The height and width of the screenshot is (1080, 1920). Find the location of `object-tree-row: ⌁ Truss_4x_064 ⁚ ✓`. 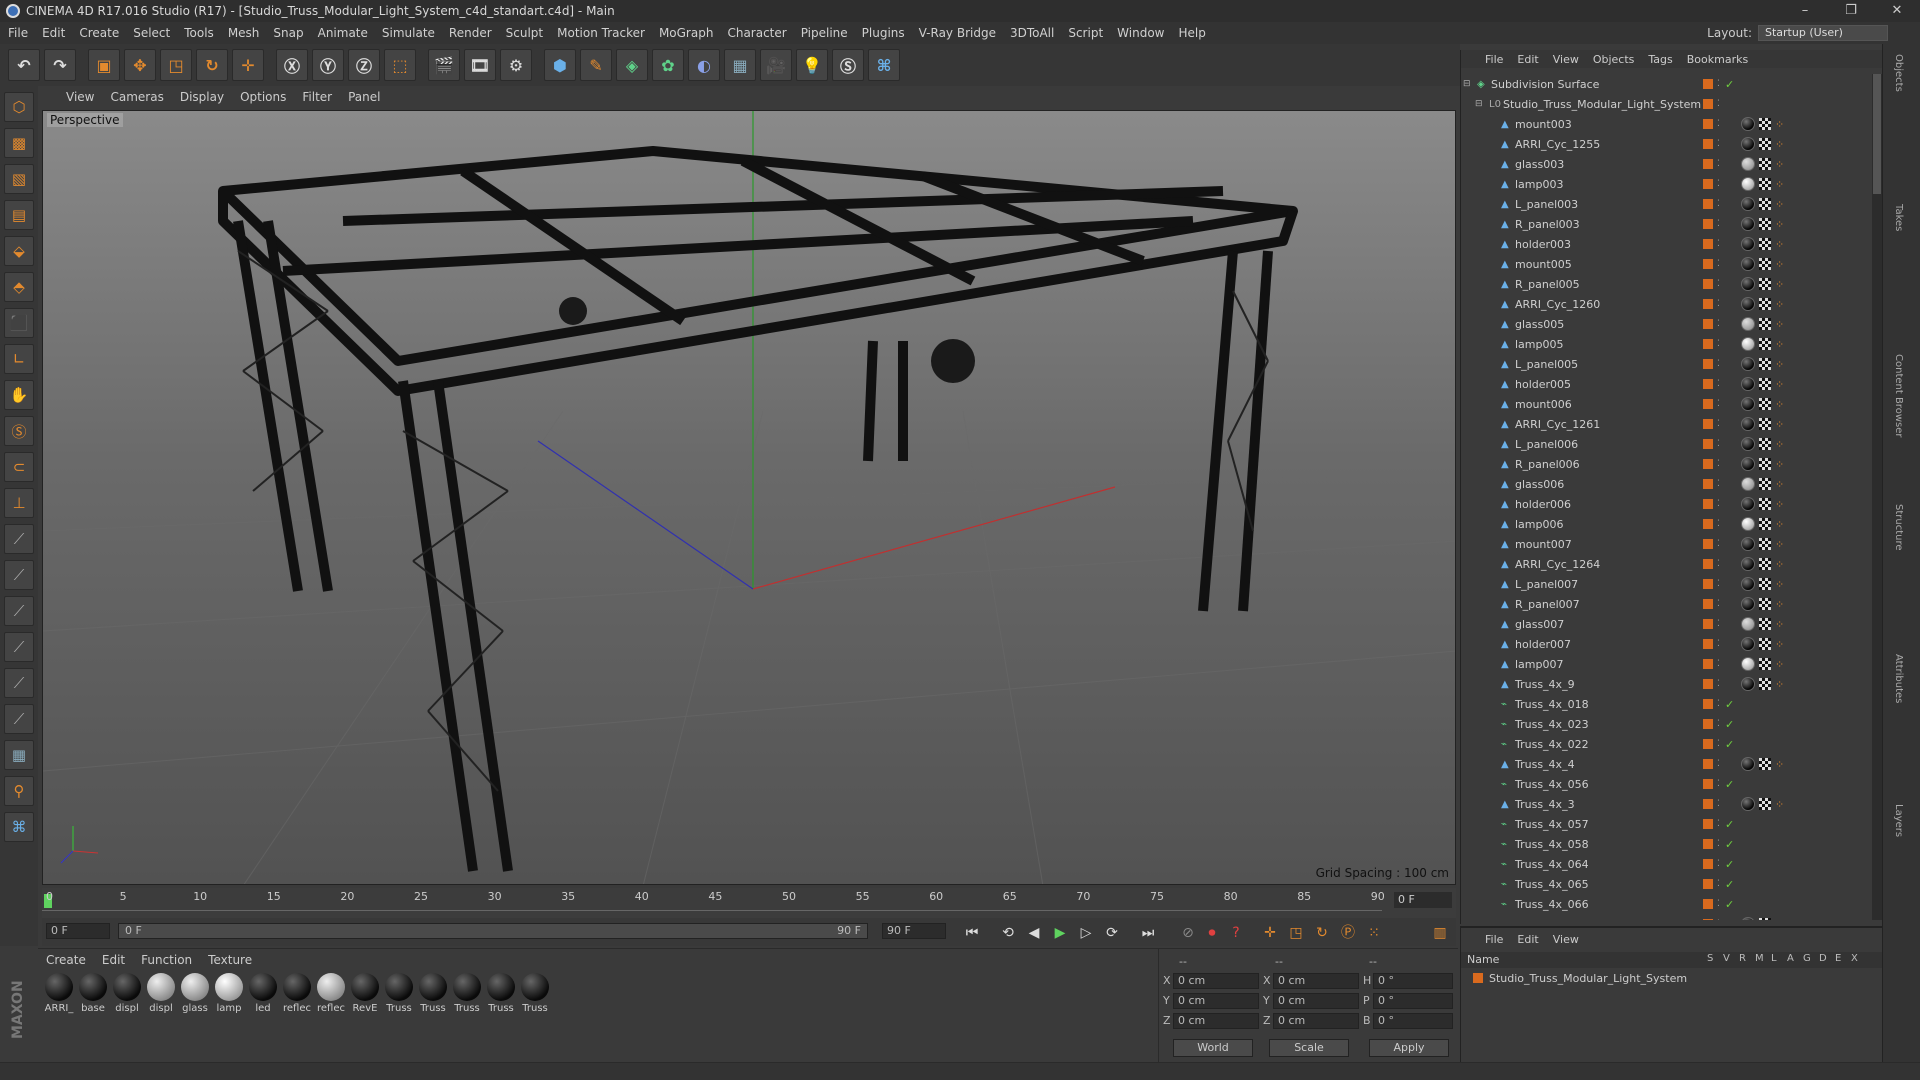

object-tree-row: ⌁ Truss_4x_064 ⁚ ✓ is located at coordinates (1666, 864).